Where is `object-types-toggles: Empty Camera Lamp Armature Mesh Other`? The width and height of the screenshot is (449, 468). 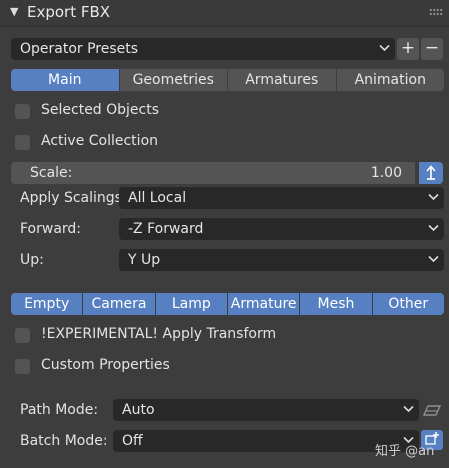
object-types-toggles: Empty Camera Lamp Armature Mesh Other is located at coordinates (227, 304).